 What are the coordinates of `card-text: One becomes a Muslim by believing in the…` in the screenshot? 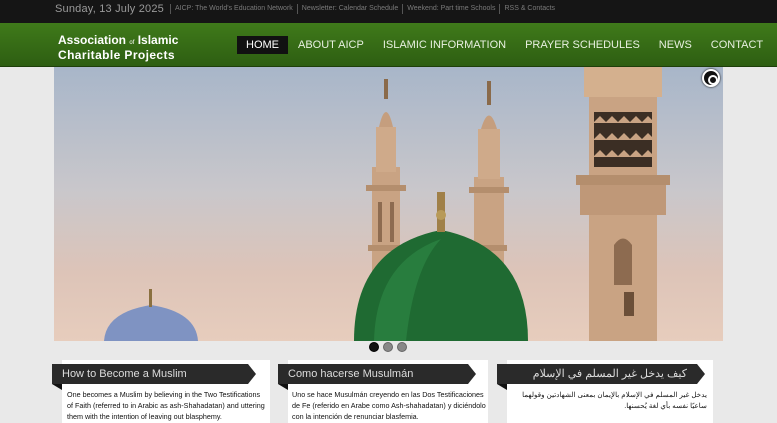 It's located at (166, 405).